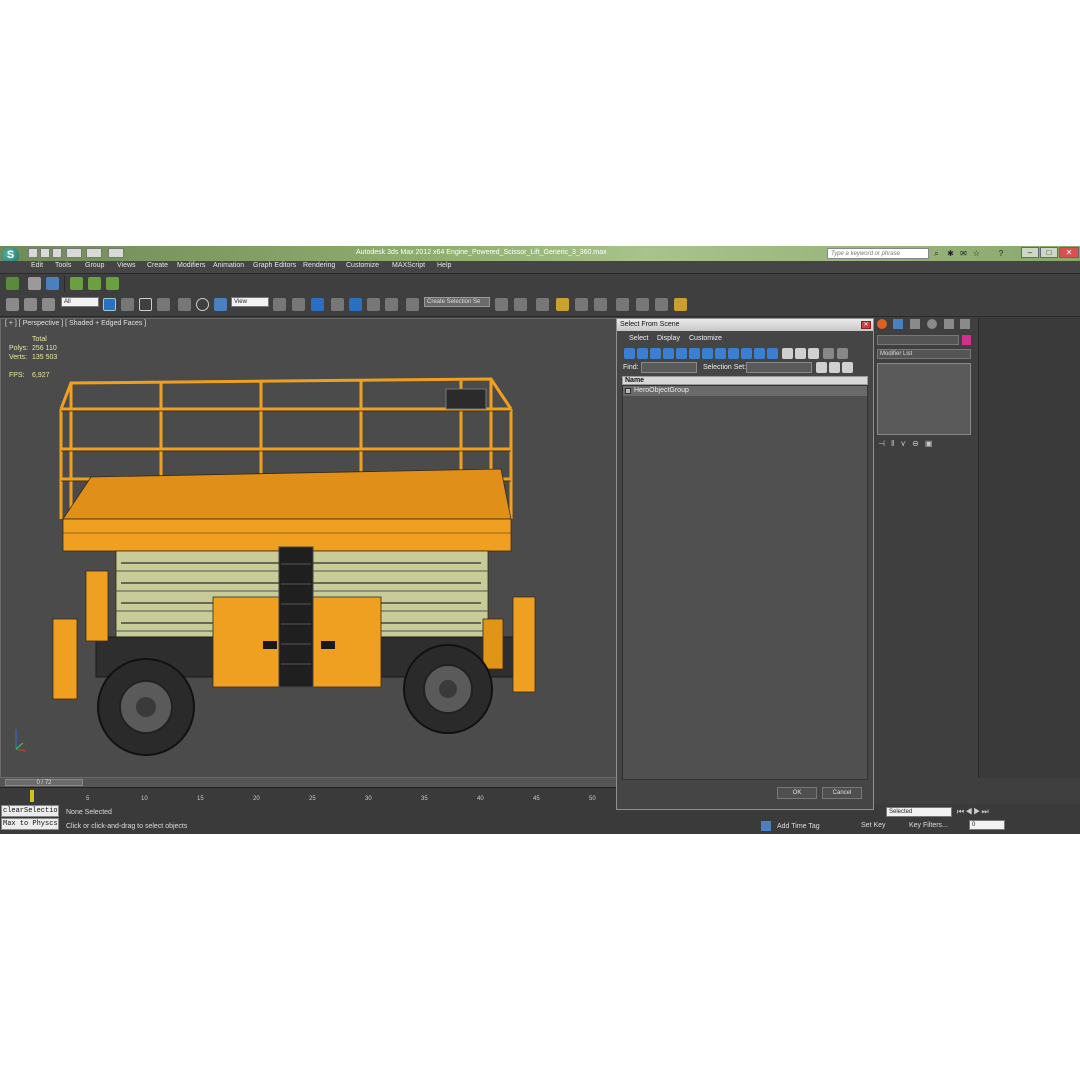 The width and height of the screenshot is (1080, 1080). What do you see at coordinates (408, 265) in the screenshot?
I see `menu-maxscript: MAXScript` at bounding box center [408, 265].